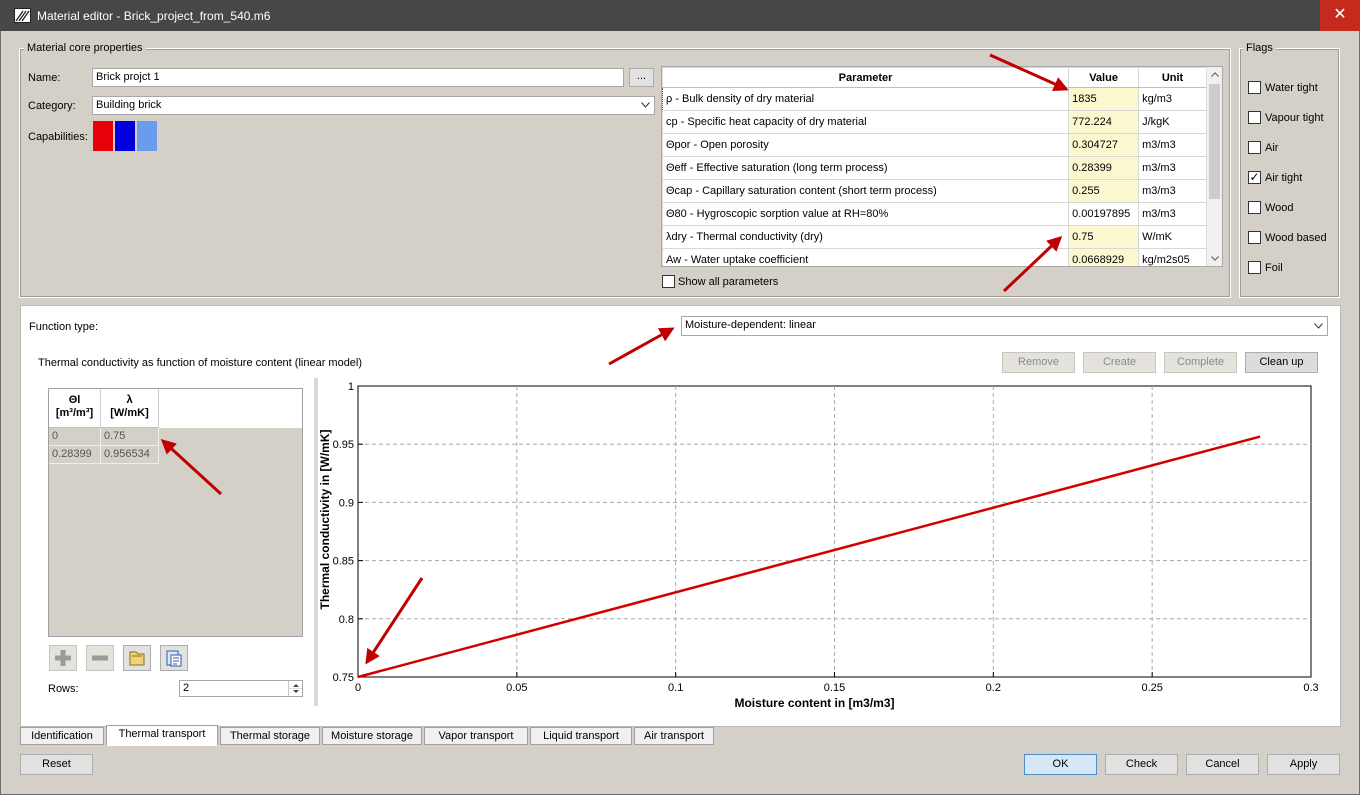 The width and height of the screenshot is (1360, 795). Describe the element at coordinates (1172, 77) in the screenshot. I see `unit-header: Unit` at that location.